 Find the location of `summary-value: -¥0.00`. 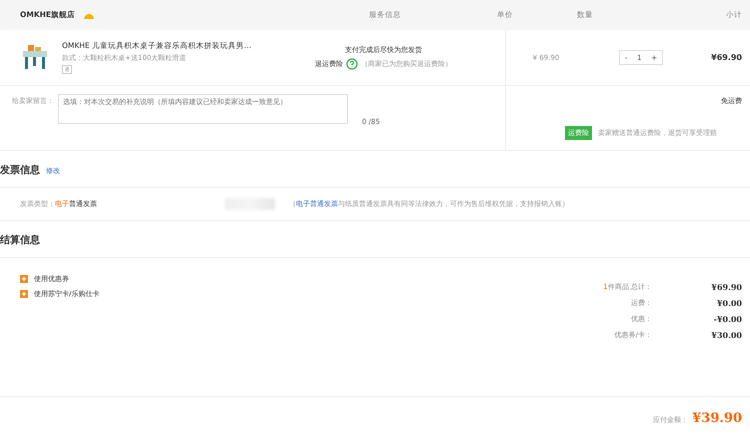

summary-value: -¥0.00 is located at coordinates (727, 319).